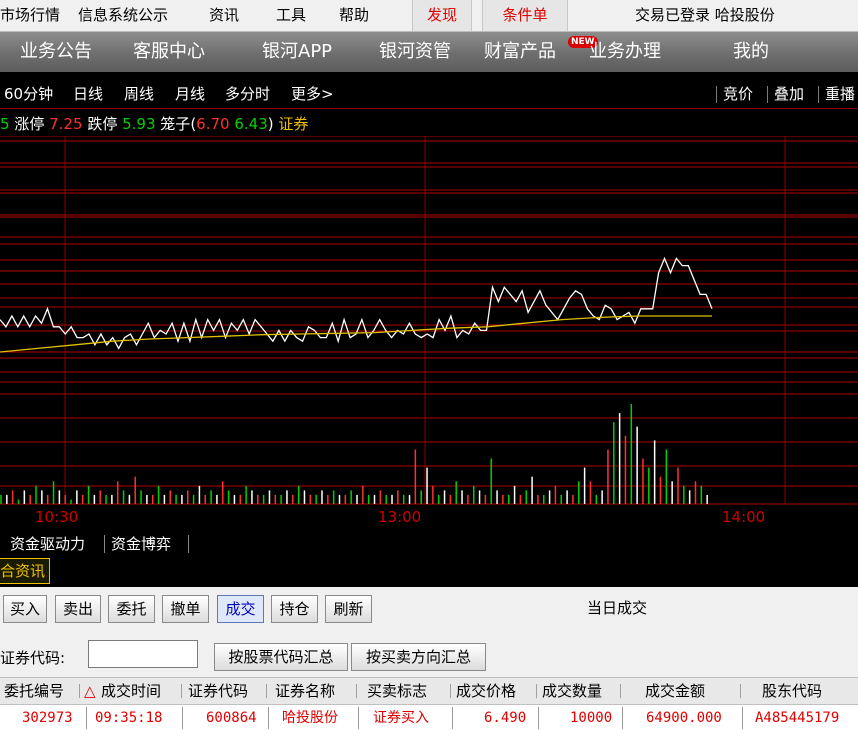 This screenshot has height=731, width=858. Describe the element at coordinates (213, 124) in the screenshot. I see `cage-high-value: 6.70` at that location.